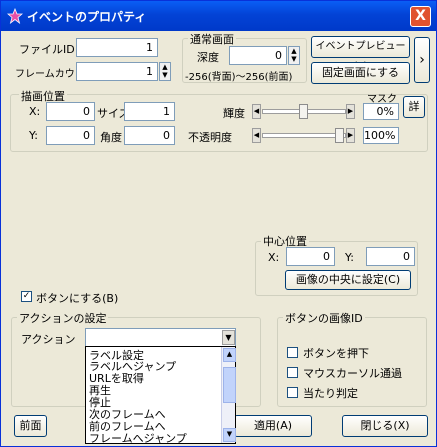 The image size is (437, 447). What do you see at coordinates (208, 57) in the screenshot?
I see `depth-label: 深度` at bounding box center [208, 57].